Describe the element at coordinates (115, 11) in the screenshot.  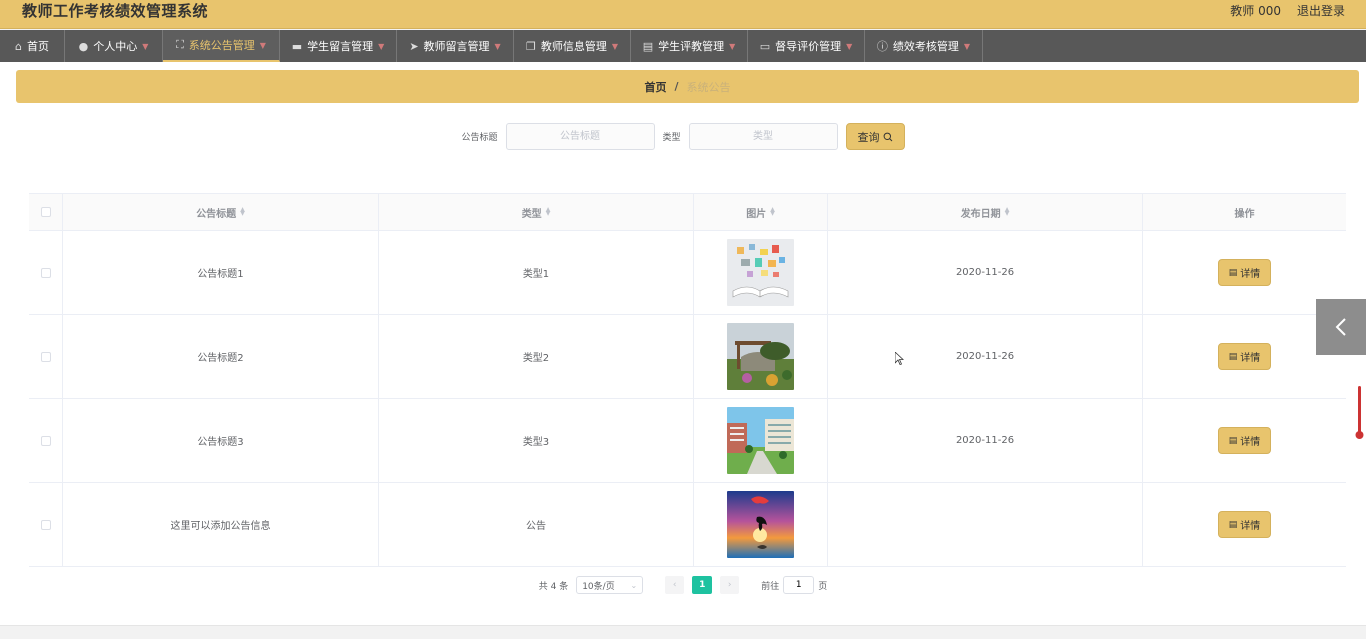
I see `app-title: 教师工作考核绩效管理系统` at that location.